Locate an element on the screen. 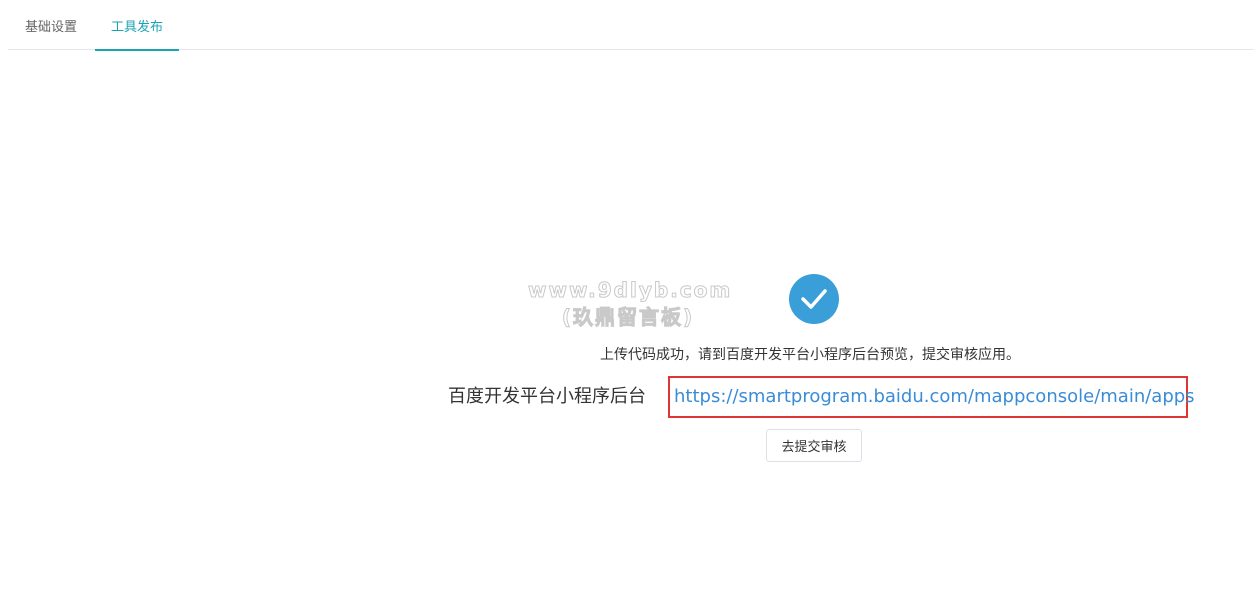 The height and width of the screenshot is (610, 1254). tab-bar: 基础设置 工具发布 is located at coordinates (631, 25).